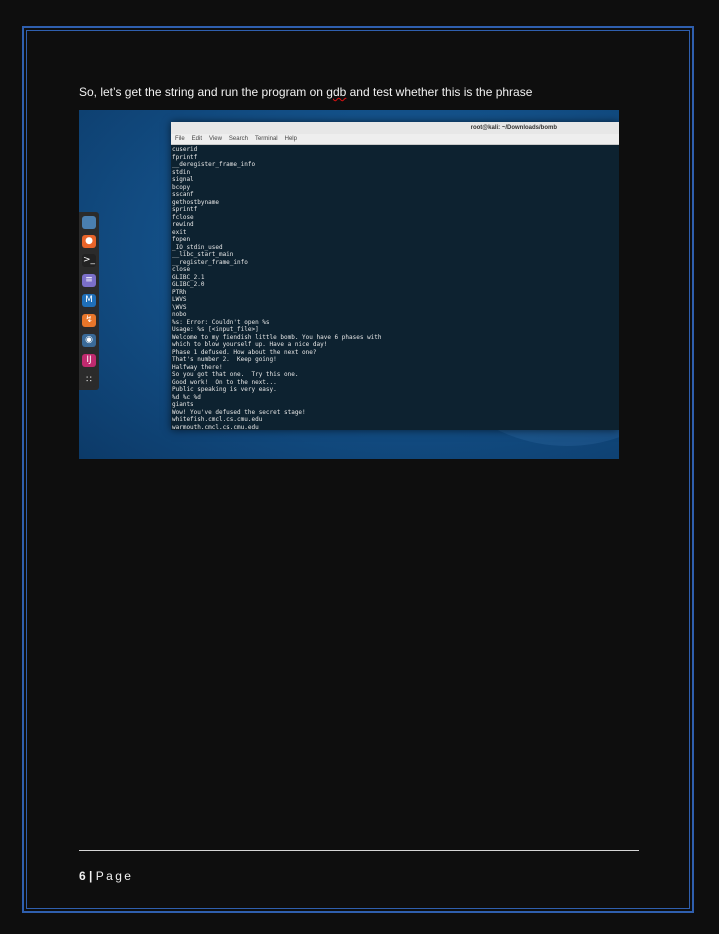 Image resolution: width=719 pixels, height=934 pixels. What do you see at coordinates (235, 374) in the screenshot?
I see `terminal-line: So you got that one. Try this one.` at bounding box center [235, 374].